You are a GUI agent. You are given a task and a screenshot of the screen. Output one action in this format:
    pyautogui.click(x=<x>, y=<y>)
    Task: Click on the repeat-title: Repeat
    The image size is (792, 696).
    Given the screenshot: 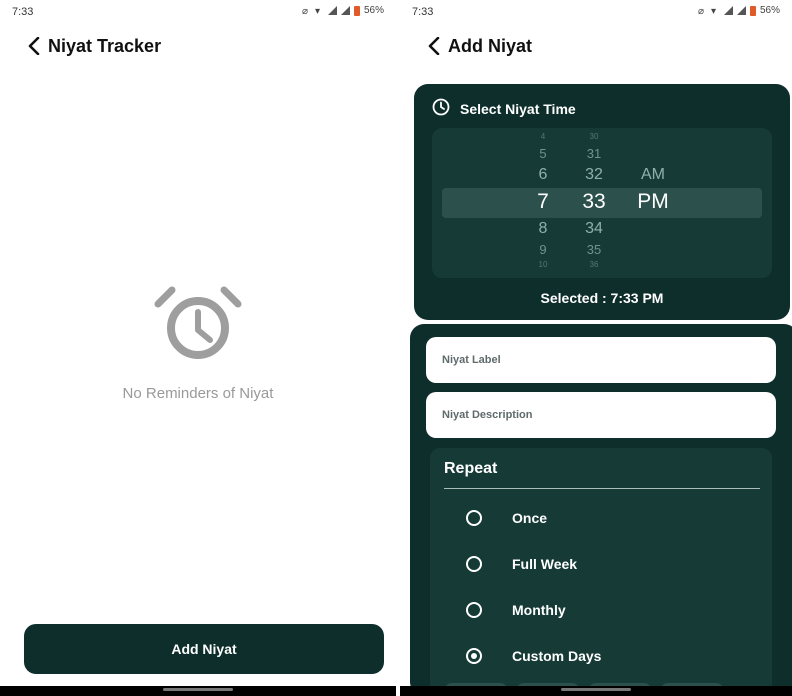 What is the action you would take?
    pyautogui.click(x=471, y=468)
    